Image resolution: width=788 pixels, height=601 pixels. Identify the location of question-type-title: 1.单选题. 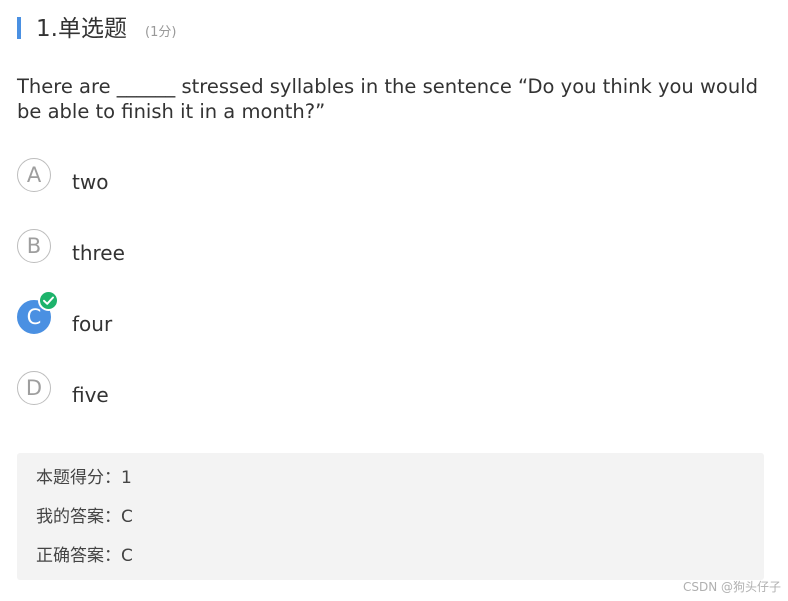
(81, 29).